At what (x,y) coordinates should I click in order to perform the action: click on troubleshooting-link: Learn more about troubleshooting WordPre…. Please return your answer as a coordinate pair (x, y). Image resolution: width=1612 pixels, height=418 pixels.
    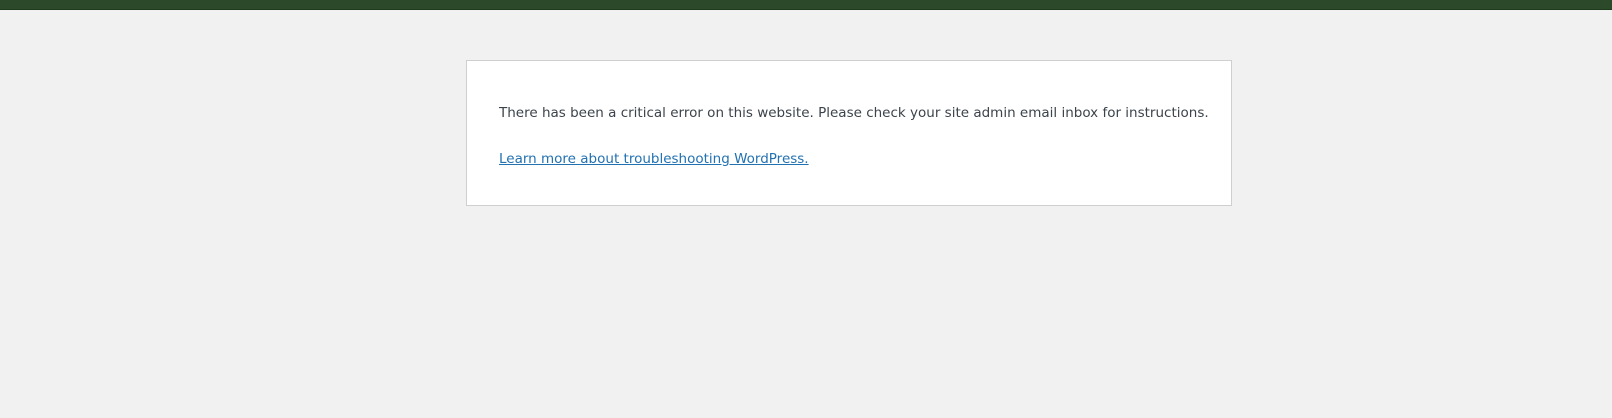
    Looking at the image, I should click on (654, 159).